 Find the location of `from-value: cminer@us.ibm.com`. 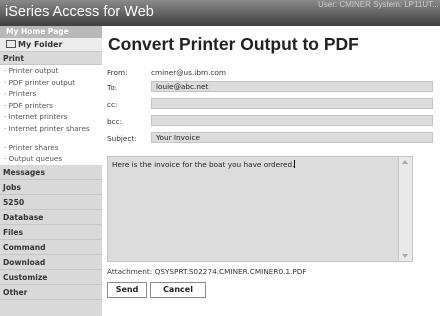

from-value: cminer@us.ibm.com is located at coordinates (188, 72).